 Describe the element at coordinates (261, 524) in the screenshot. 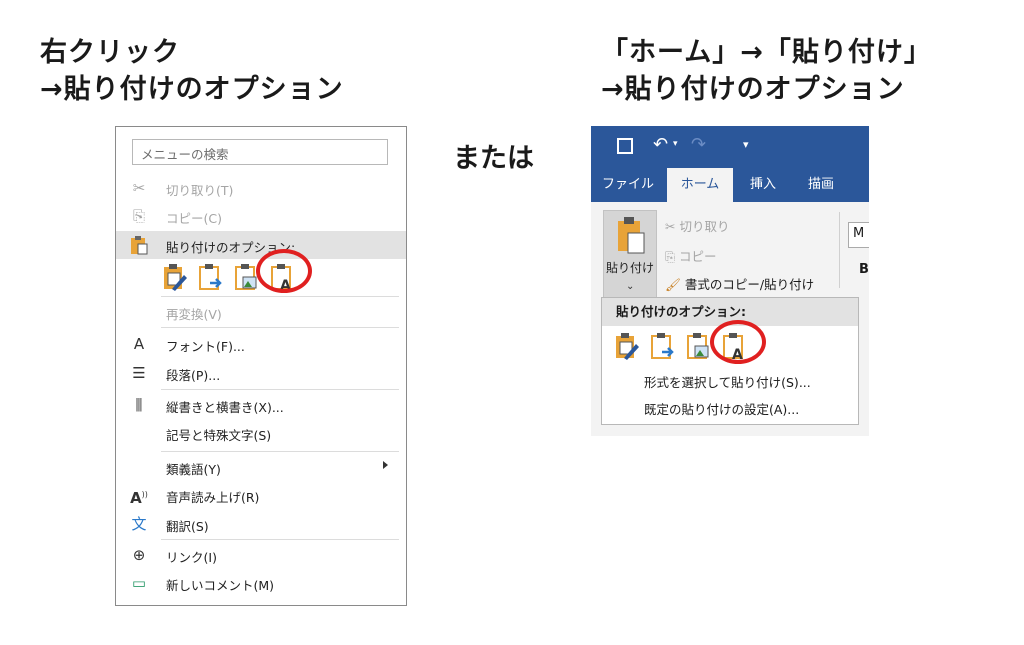

I see `menu-item-translate: 文 翻訳(S)` at that location.